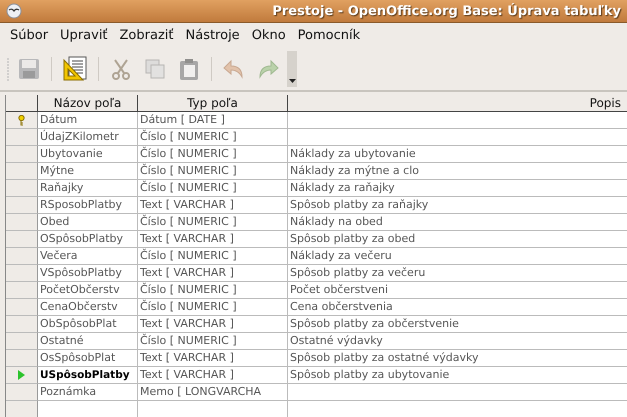 The height and width of the screenshot is (417, 627). What do you see at coordinates (329, 35) in the screenshot?
I see `menu-item: Pomocník` at bounding box center [329, 35].